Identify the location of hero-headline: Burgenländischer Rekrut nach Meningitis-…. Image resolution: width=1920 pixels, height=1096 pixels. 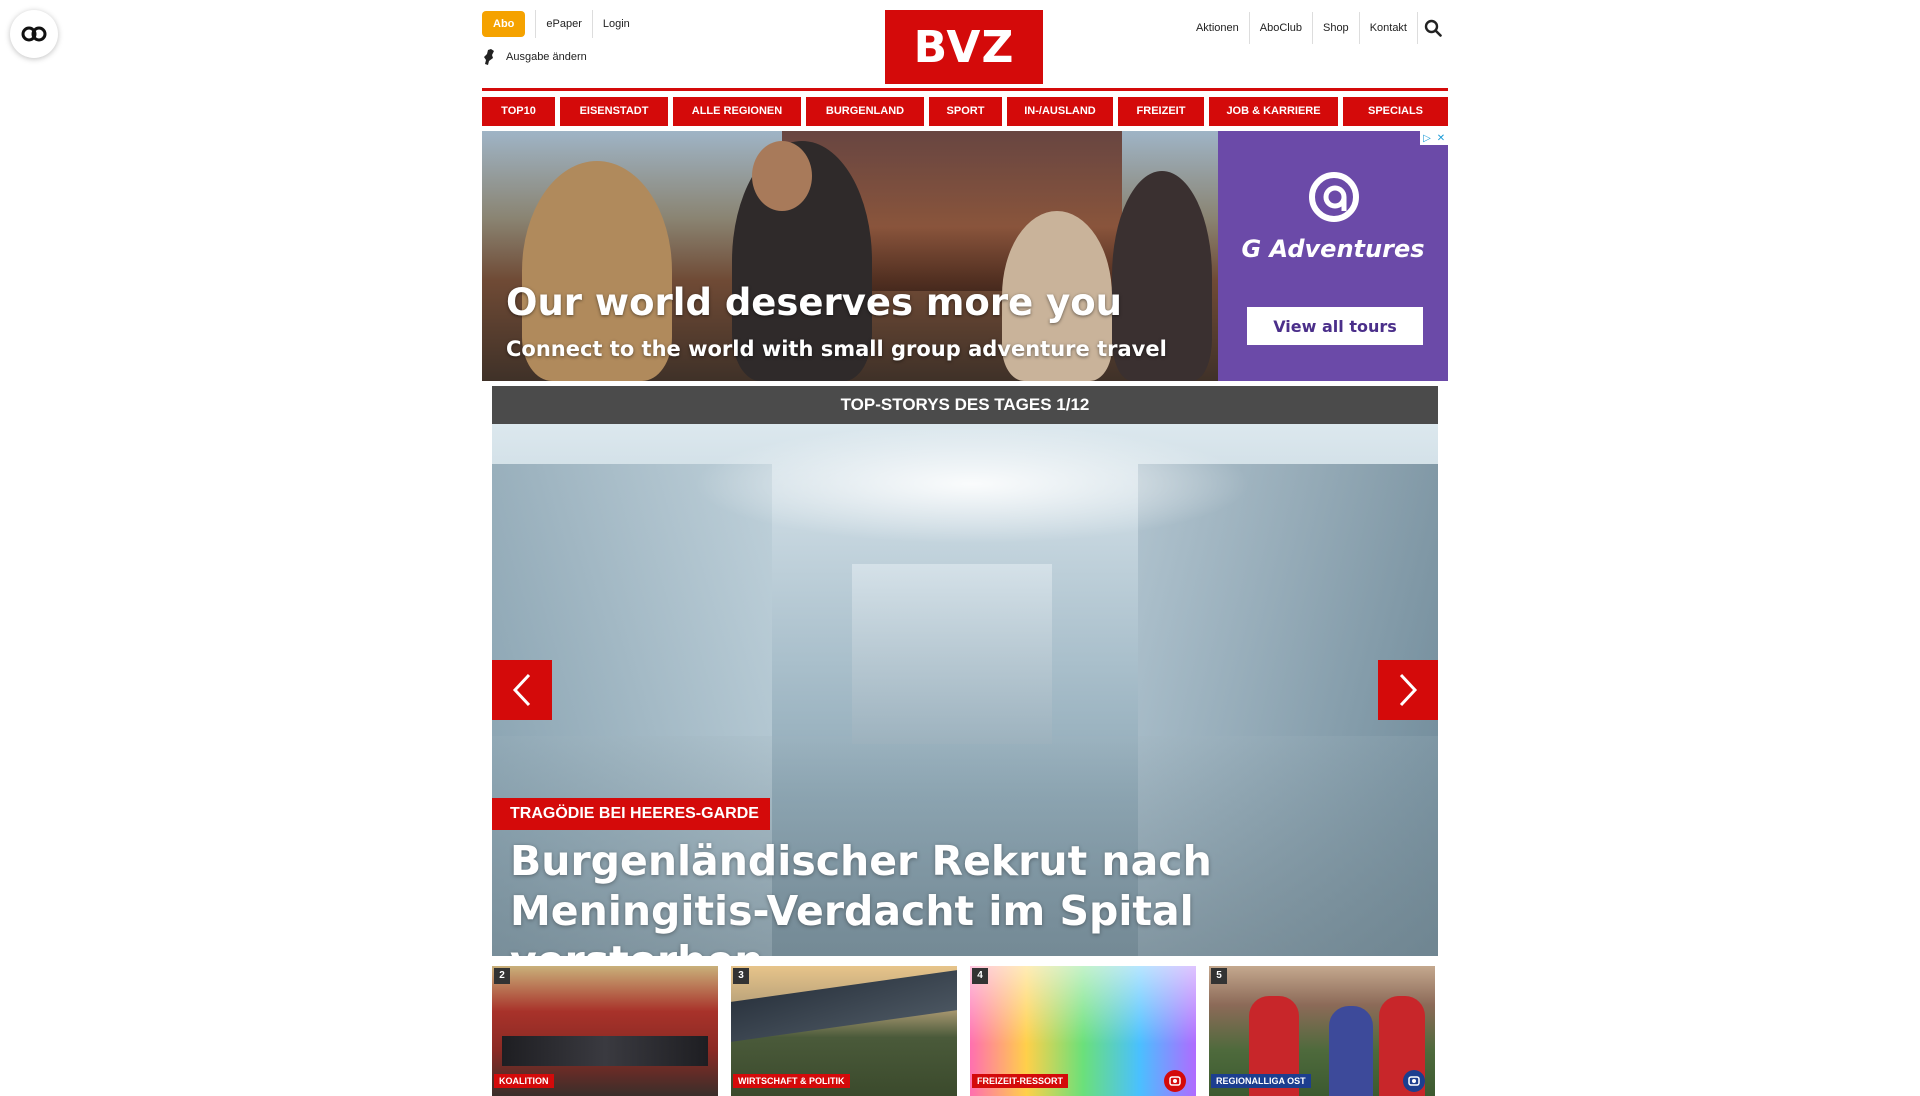
(970, 896).